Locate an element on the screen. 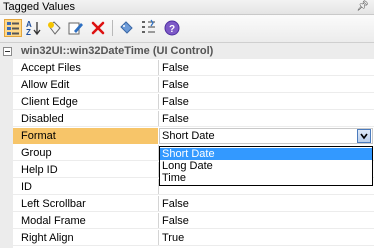 This screenshot has height=248, width=374. toolbar: A Z ? is located at coordinates (187, 29).